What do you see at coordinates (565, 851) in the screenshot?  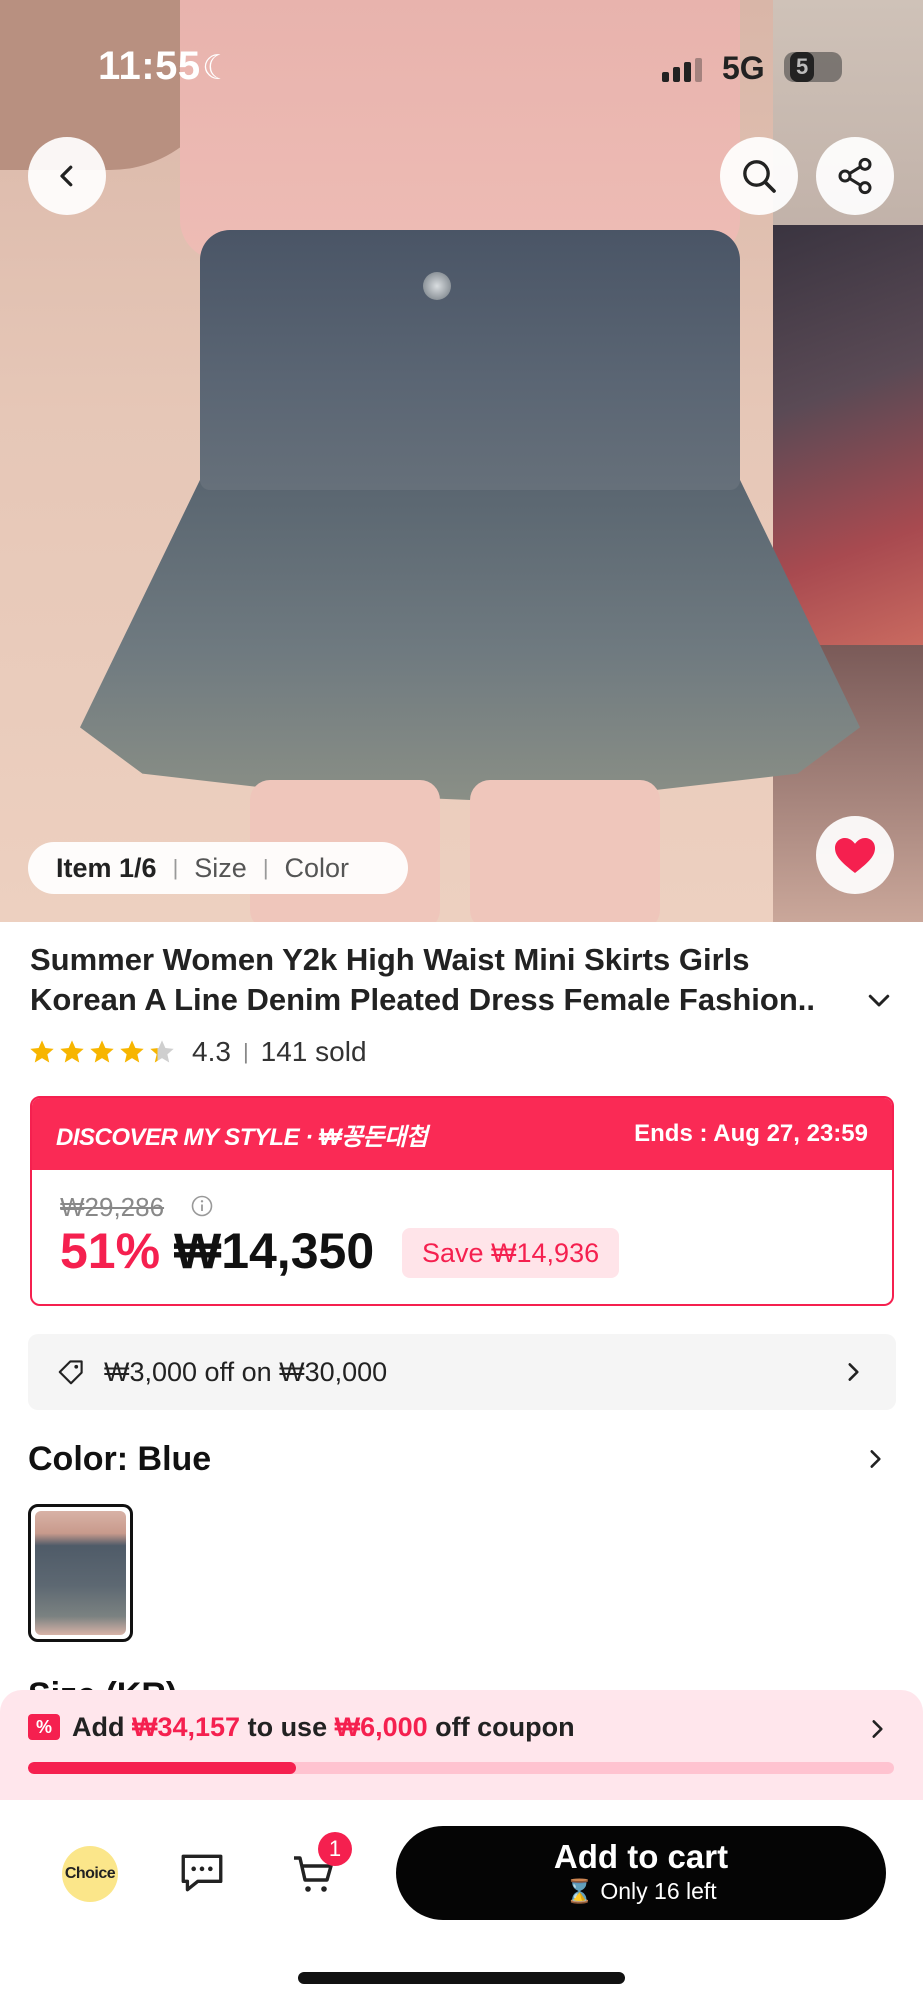 I see `leg` at bounding box center [565, 851].